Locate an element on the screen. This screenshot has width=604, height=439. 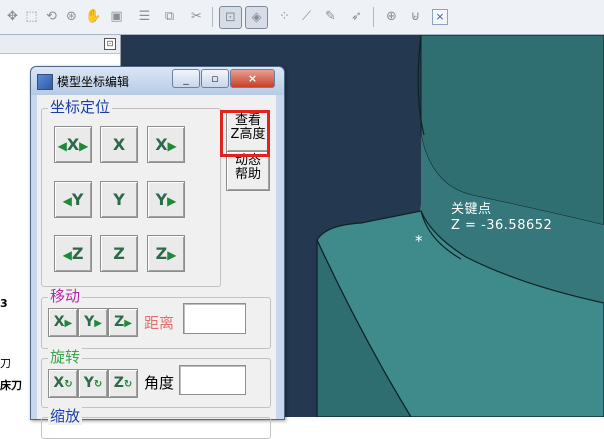
angle-label: 角度 is located at coordinates (159, 383).